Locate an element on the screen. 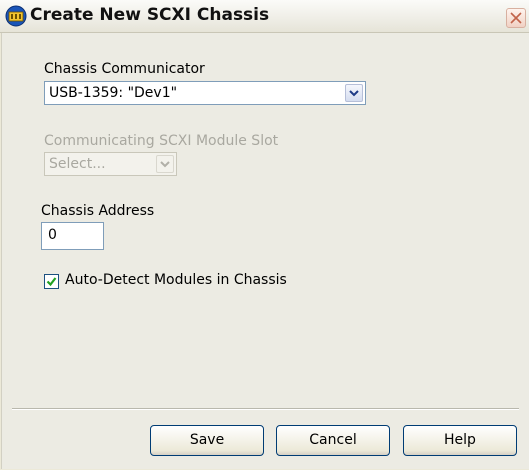 The height and width of the screenshot is (470, 529). window-title: Create New SCXI Chassis is located at coordinates (150, 15).